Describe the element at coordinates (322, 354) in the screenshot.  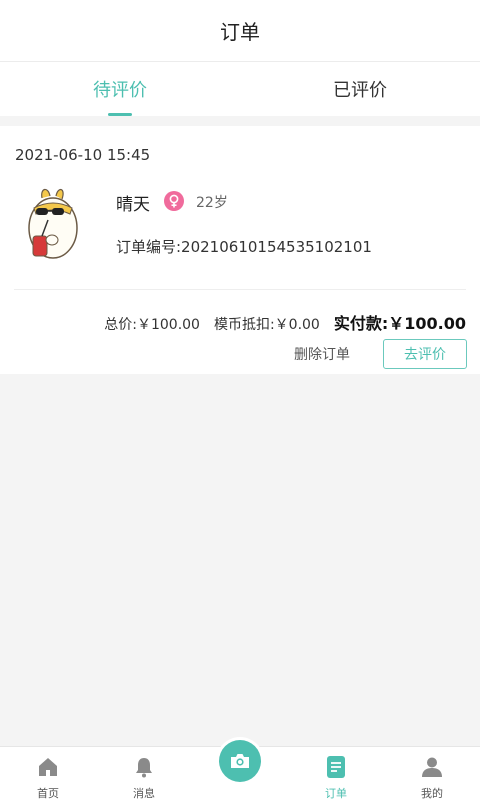
I see `delete-order-button: 删除订单` at that location.